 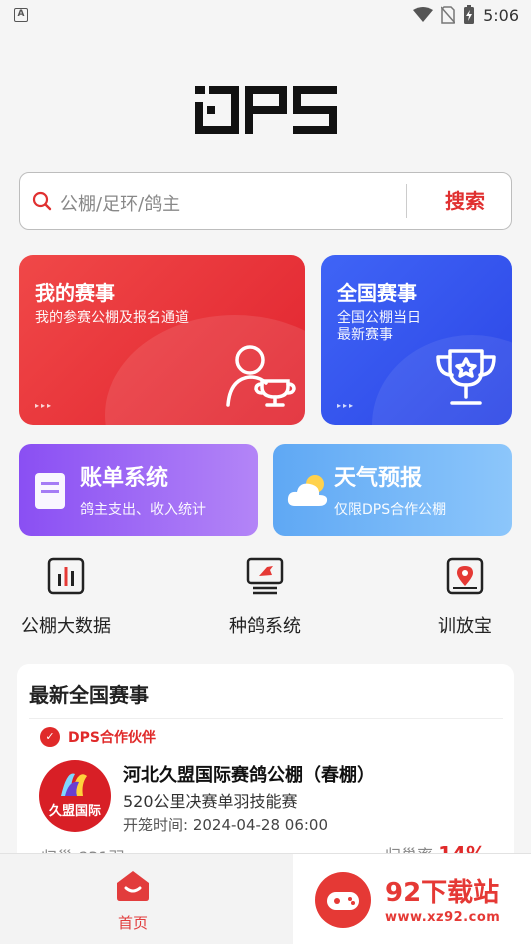 What do you see at coordinates (465, 201) in the screenshot?
I see `search-button: 搜索` at bounding box center [465, 201].